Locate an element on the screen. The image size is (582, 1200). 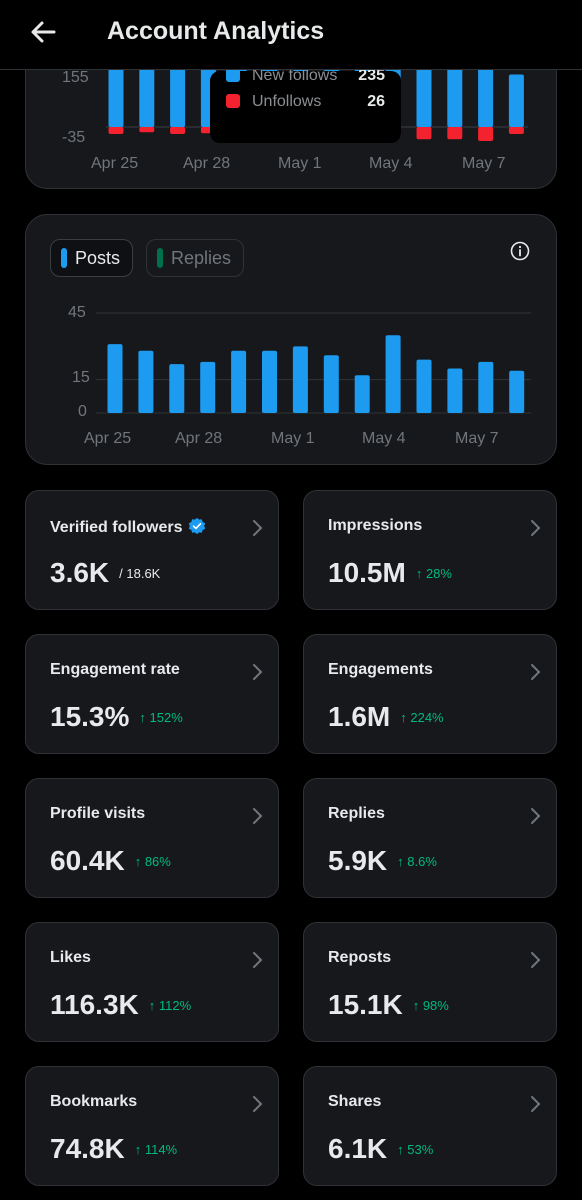
stat-value: 5.9K ↑ 8.6% is located at coordinates (382, 861).